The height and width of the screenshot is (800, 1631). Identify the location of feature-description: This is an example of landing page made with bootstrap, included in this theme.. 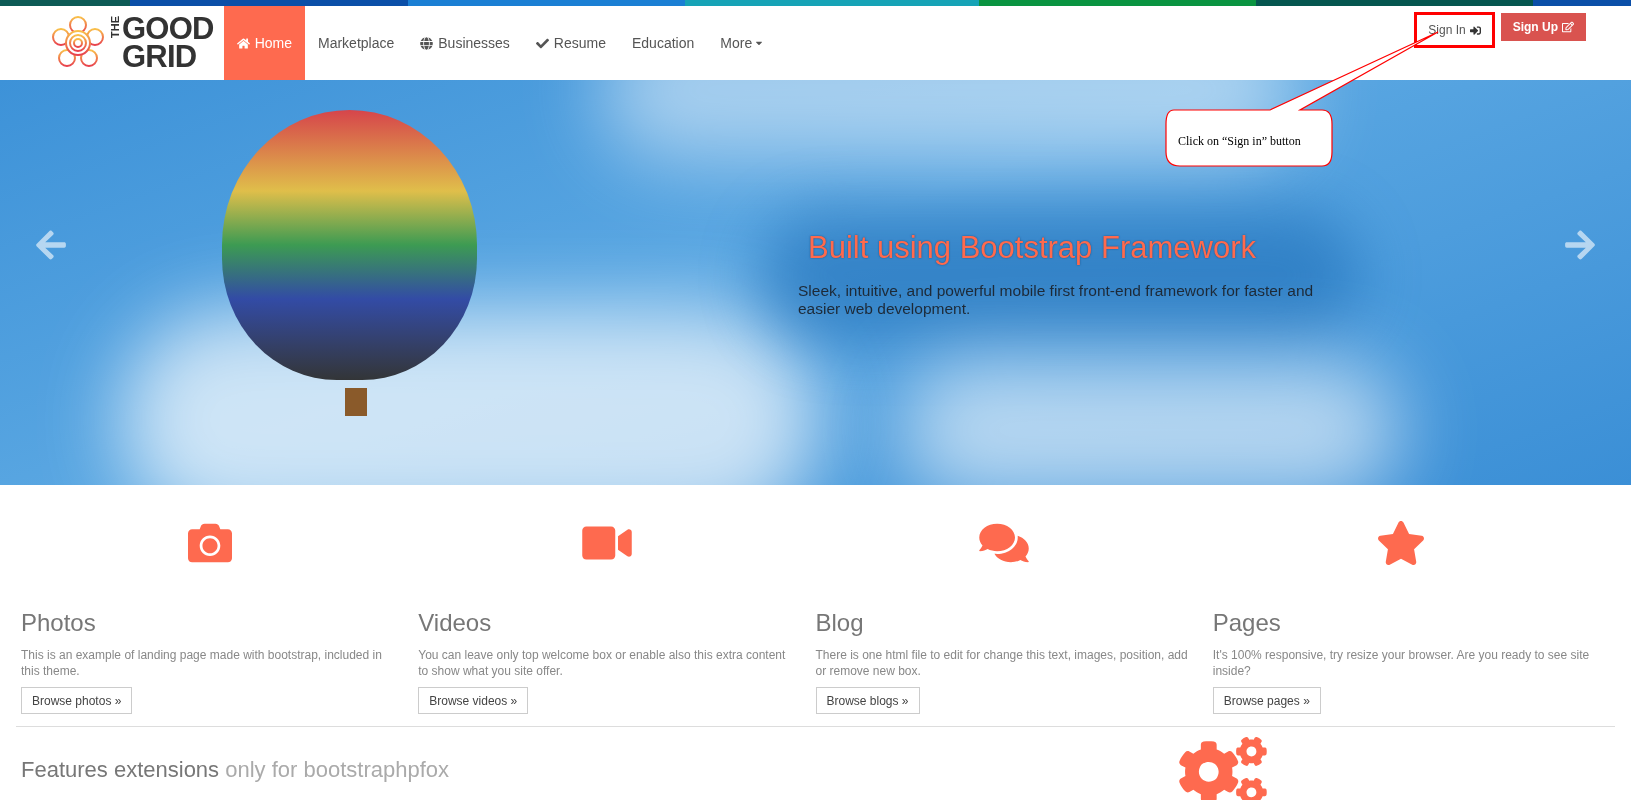
(202, 663).